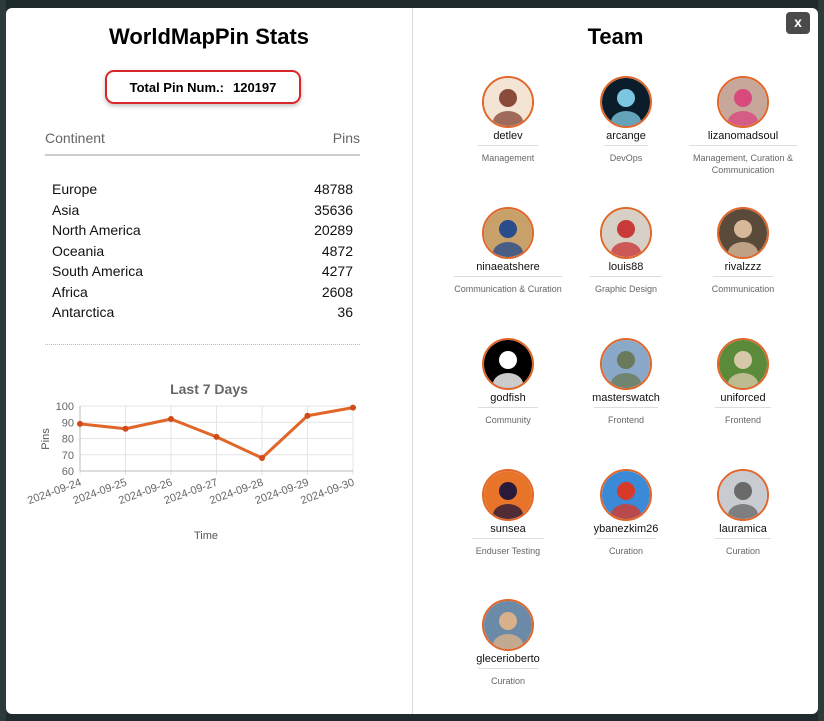  I want to click on team-member: sunsea Enduser Testing, so click(508, 513).